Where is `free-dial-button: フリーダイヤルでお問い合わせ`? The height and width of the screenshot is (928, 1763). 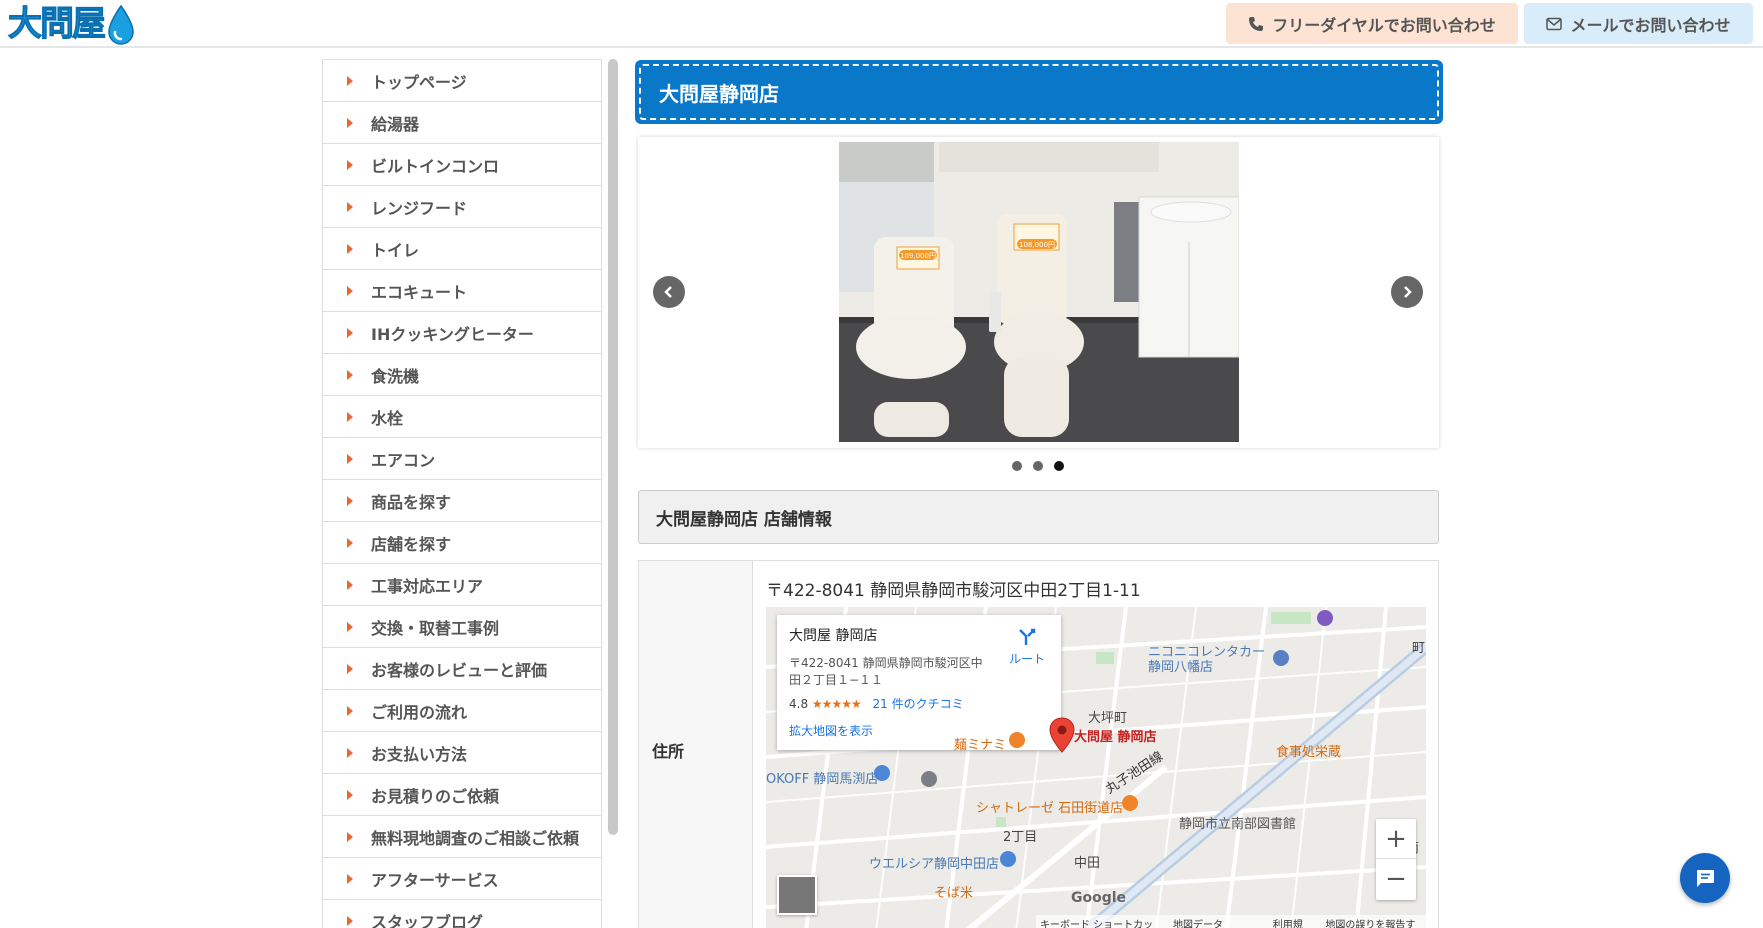 free-dial-button: フリーダイヤルでお問い合わせ is located at coordinates (1372, 23).